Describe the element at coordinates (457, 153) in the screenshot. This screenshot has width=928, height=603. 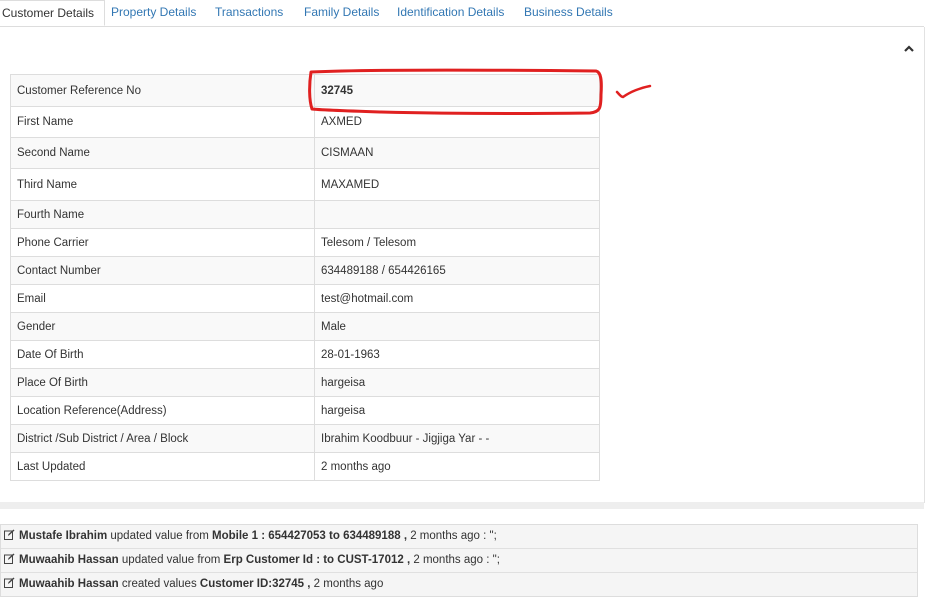
I see `detail-value: CISMAAN` at that location.